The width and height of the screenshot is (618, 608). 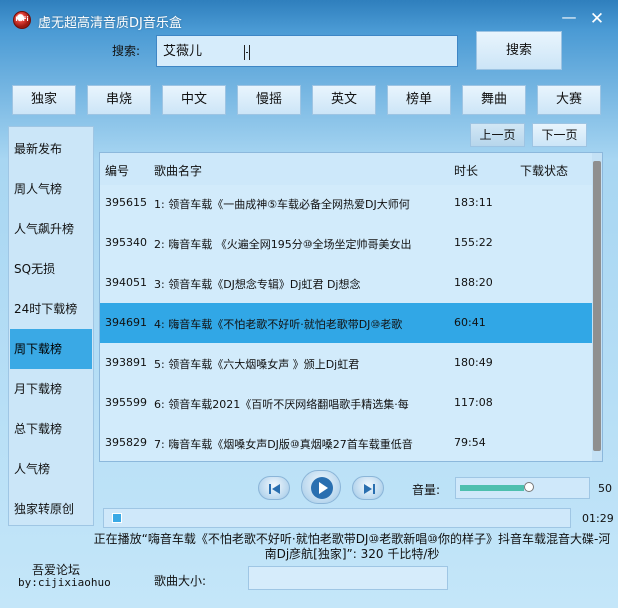 I want to click on header-duration: 时长, so click(x=466, y=170).